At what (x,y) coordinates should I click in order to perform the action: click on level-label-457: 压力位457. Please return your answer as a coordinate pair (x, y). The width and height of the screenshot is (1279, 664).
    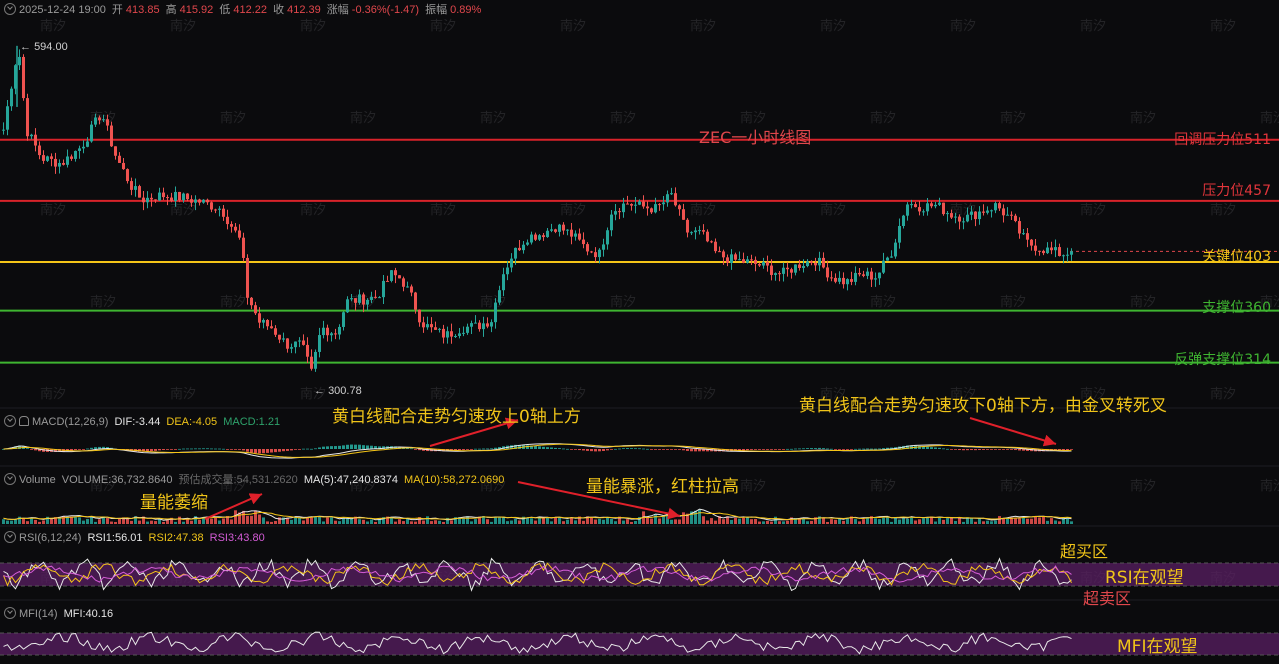
    Looking at the image, I should click on (1236, 191).